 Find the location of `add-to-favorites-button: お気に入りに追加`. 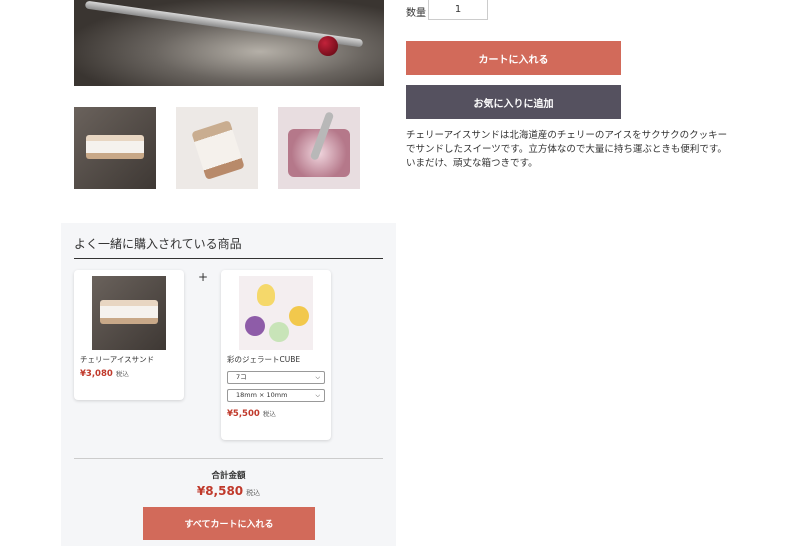

add-to-favorites-button: お気に入りに追加 is located at coordinates (513, 102).